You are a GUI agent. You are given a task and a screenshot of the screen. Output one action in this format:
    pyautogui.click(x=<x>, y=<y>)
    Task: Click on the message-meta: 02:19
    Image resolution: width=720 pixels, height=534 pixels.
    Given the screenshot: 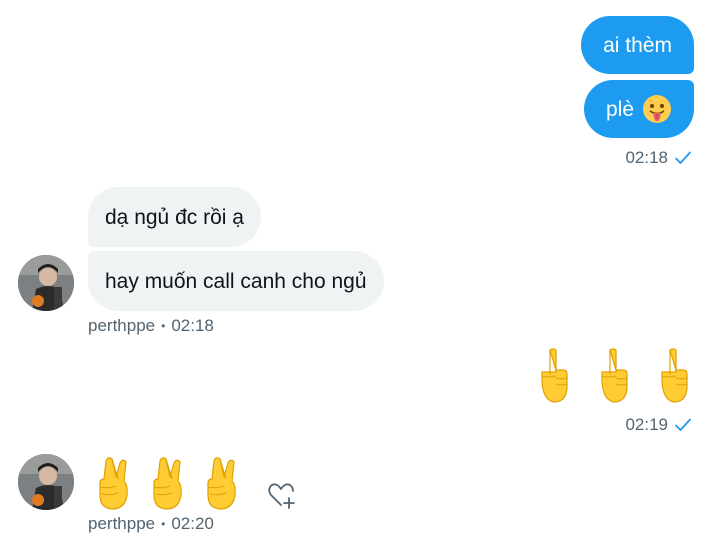 What is the action you would take?
    pyautogui.click(x=658, y=425)
    